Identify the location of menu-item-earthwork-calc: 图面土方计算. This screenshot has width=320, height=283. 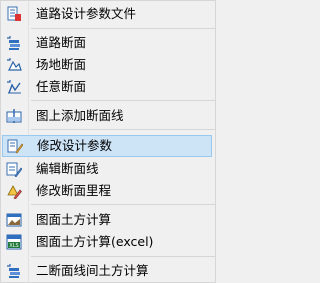
(108, 220).